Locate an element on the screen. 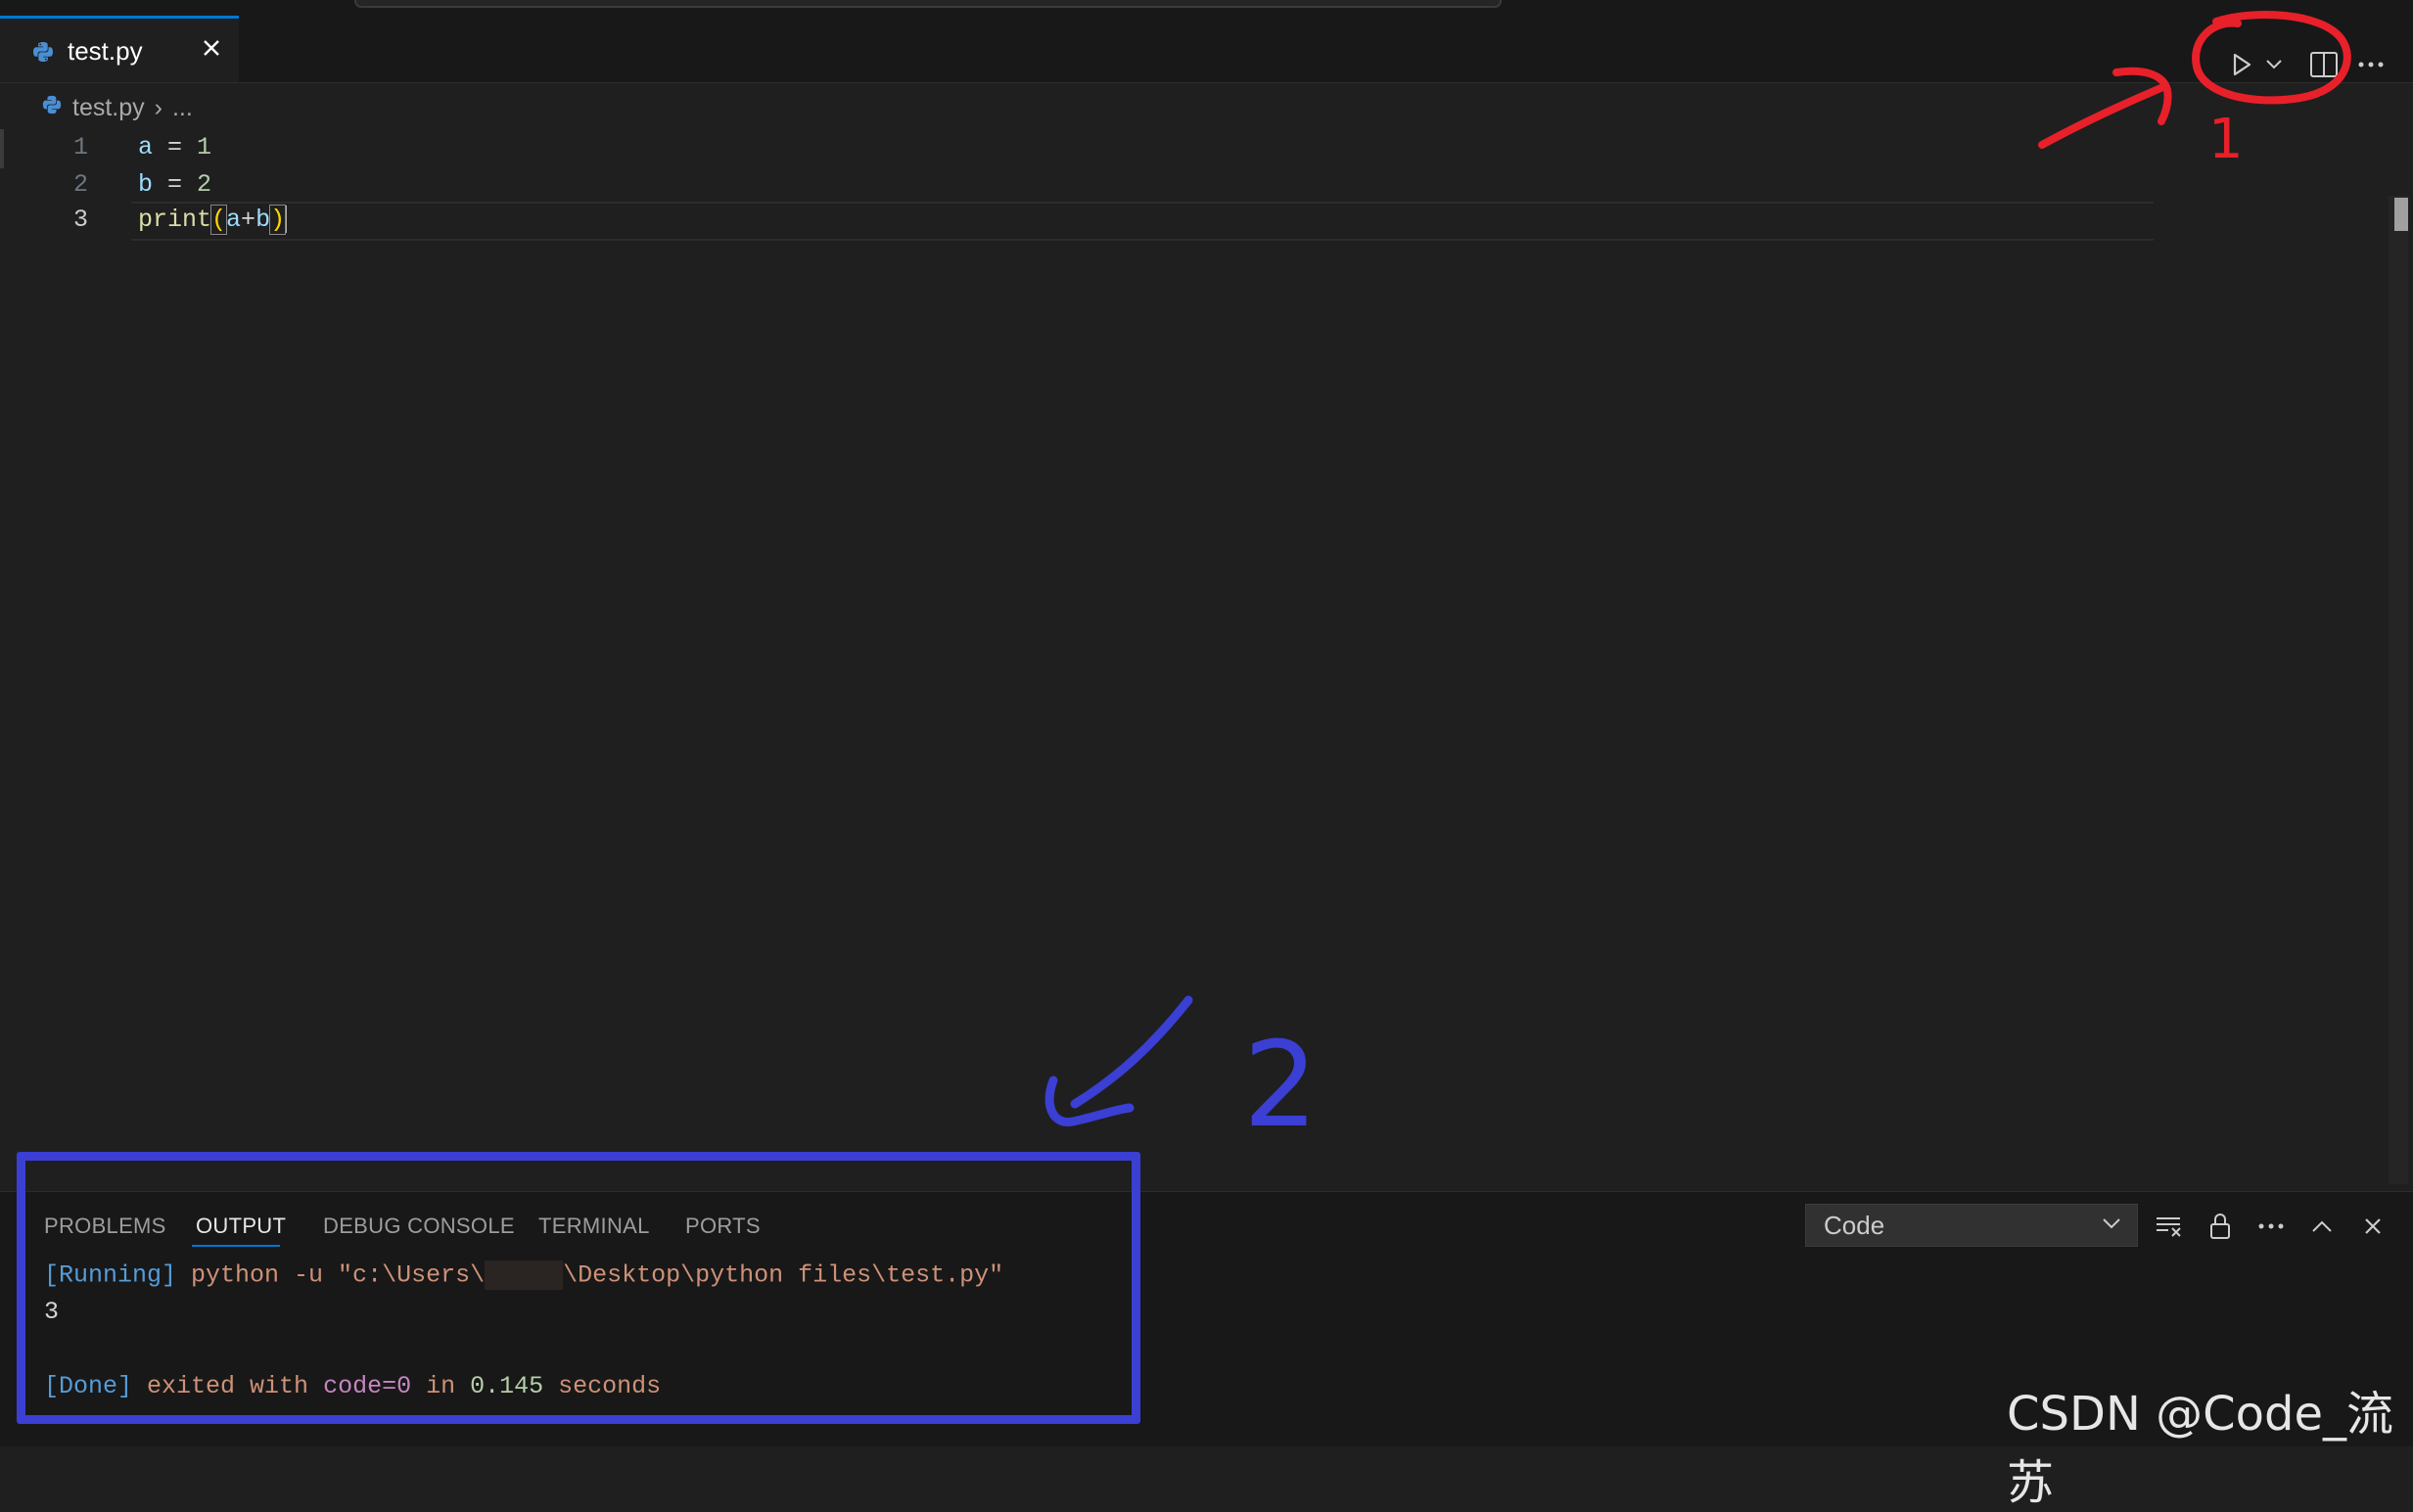 Image resolution: width=2413 pixels, height=1512 pixels. blue-arrow-head is located at coordinates (1089, 1101).